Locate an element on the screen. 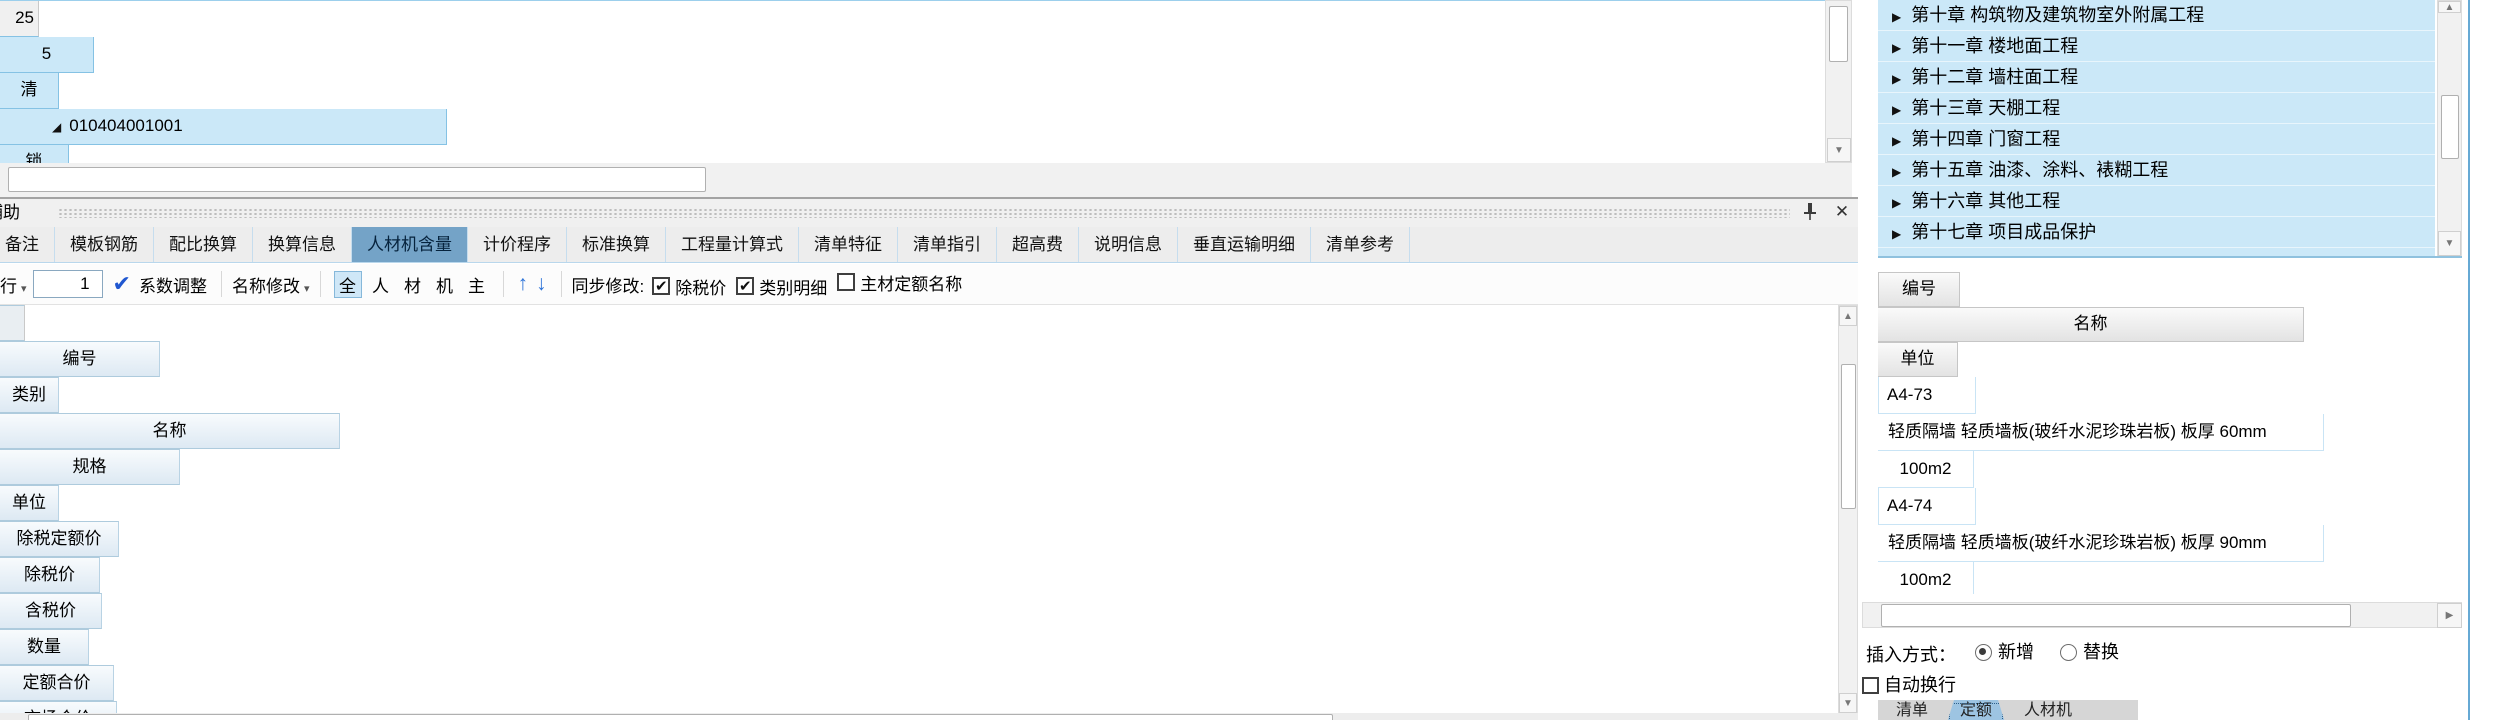 This screenshot has width=2499, height=720. tree-vscroll-thumb is located at coordinates (2450, 127).